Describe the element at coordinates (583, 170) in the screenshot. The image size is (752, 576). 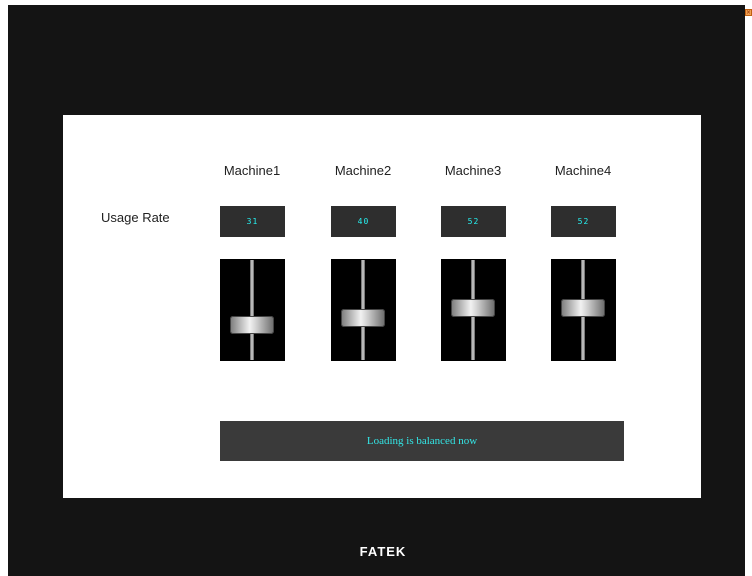
I see `machine4-label: Machine4` at that location.